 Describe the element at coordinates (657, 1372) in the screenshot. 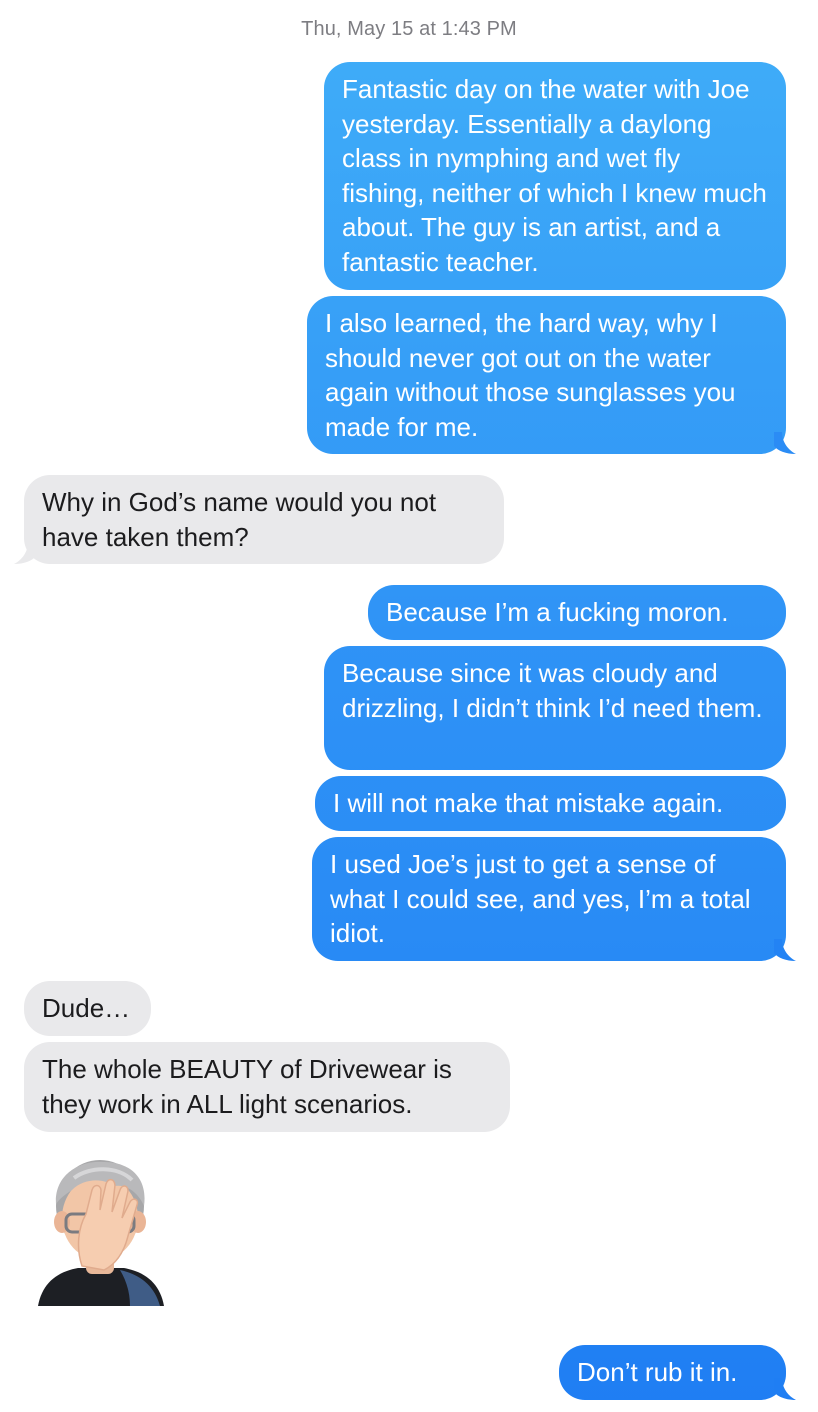

I see `message-text: Don’t rub it in.` at that location.